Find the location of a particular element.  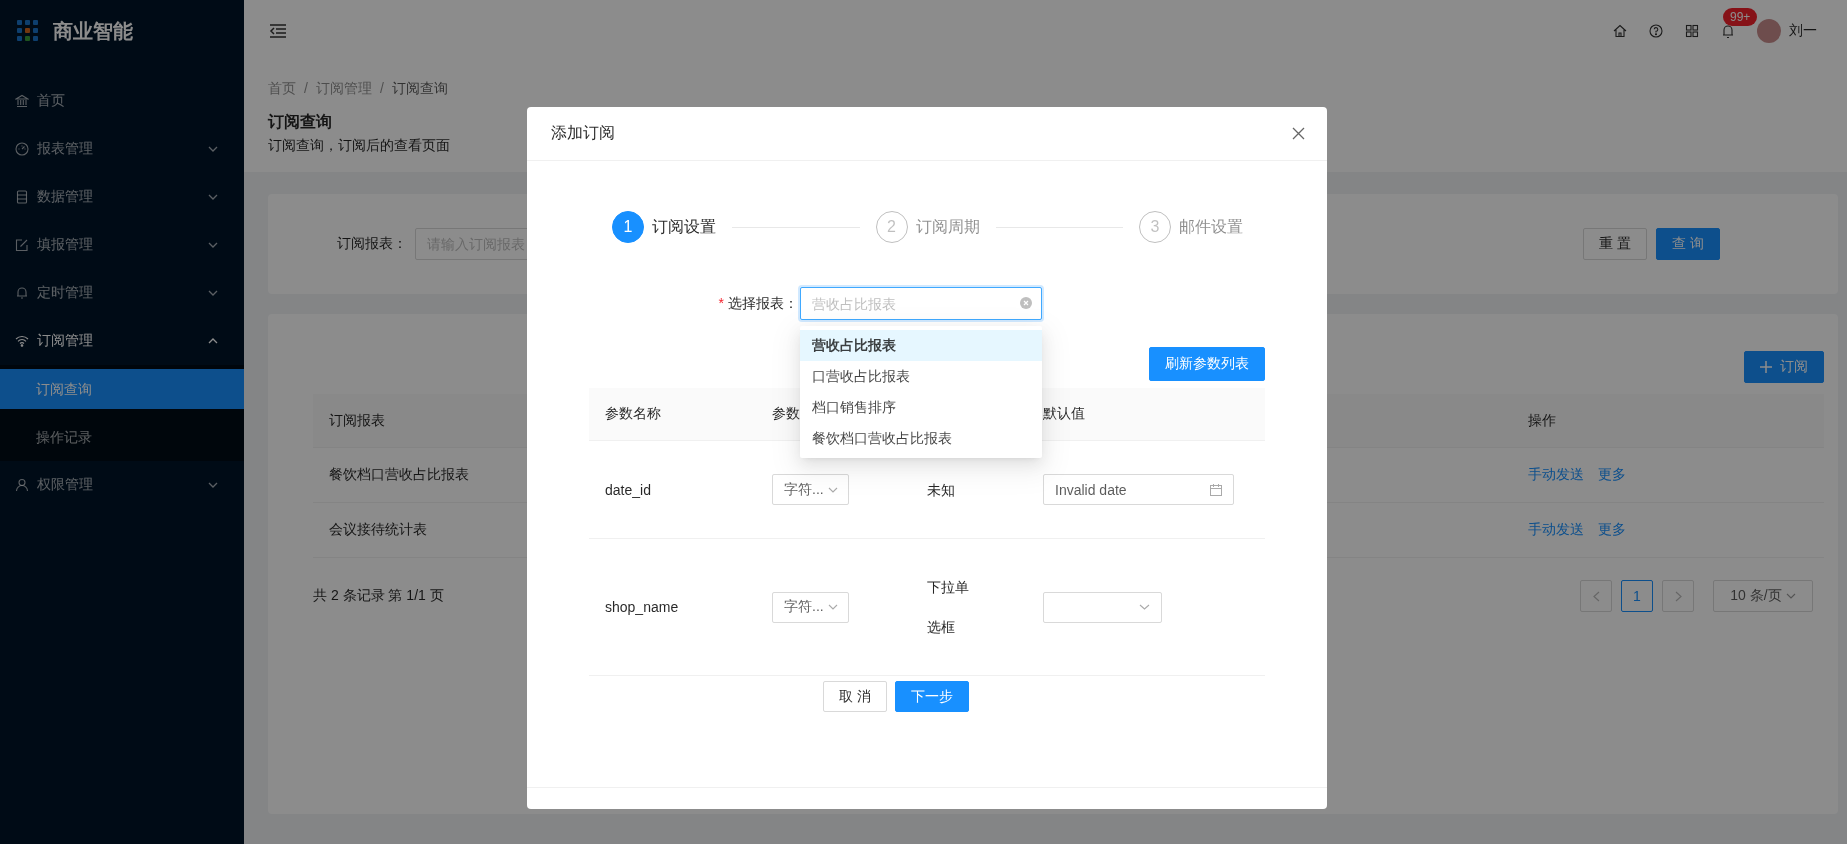

breadcrumb-link: 首页 is located at coordinates (282, 88).